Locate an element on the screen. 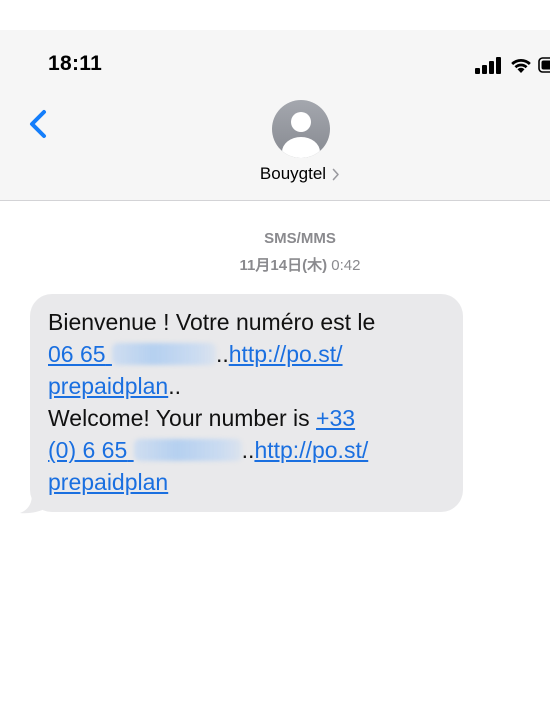 This screenshot has width=550, height=720. message-line: (0) 6 65 ..http://po.st/ is located at coordinates (246, 450).